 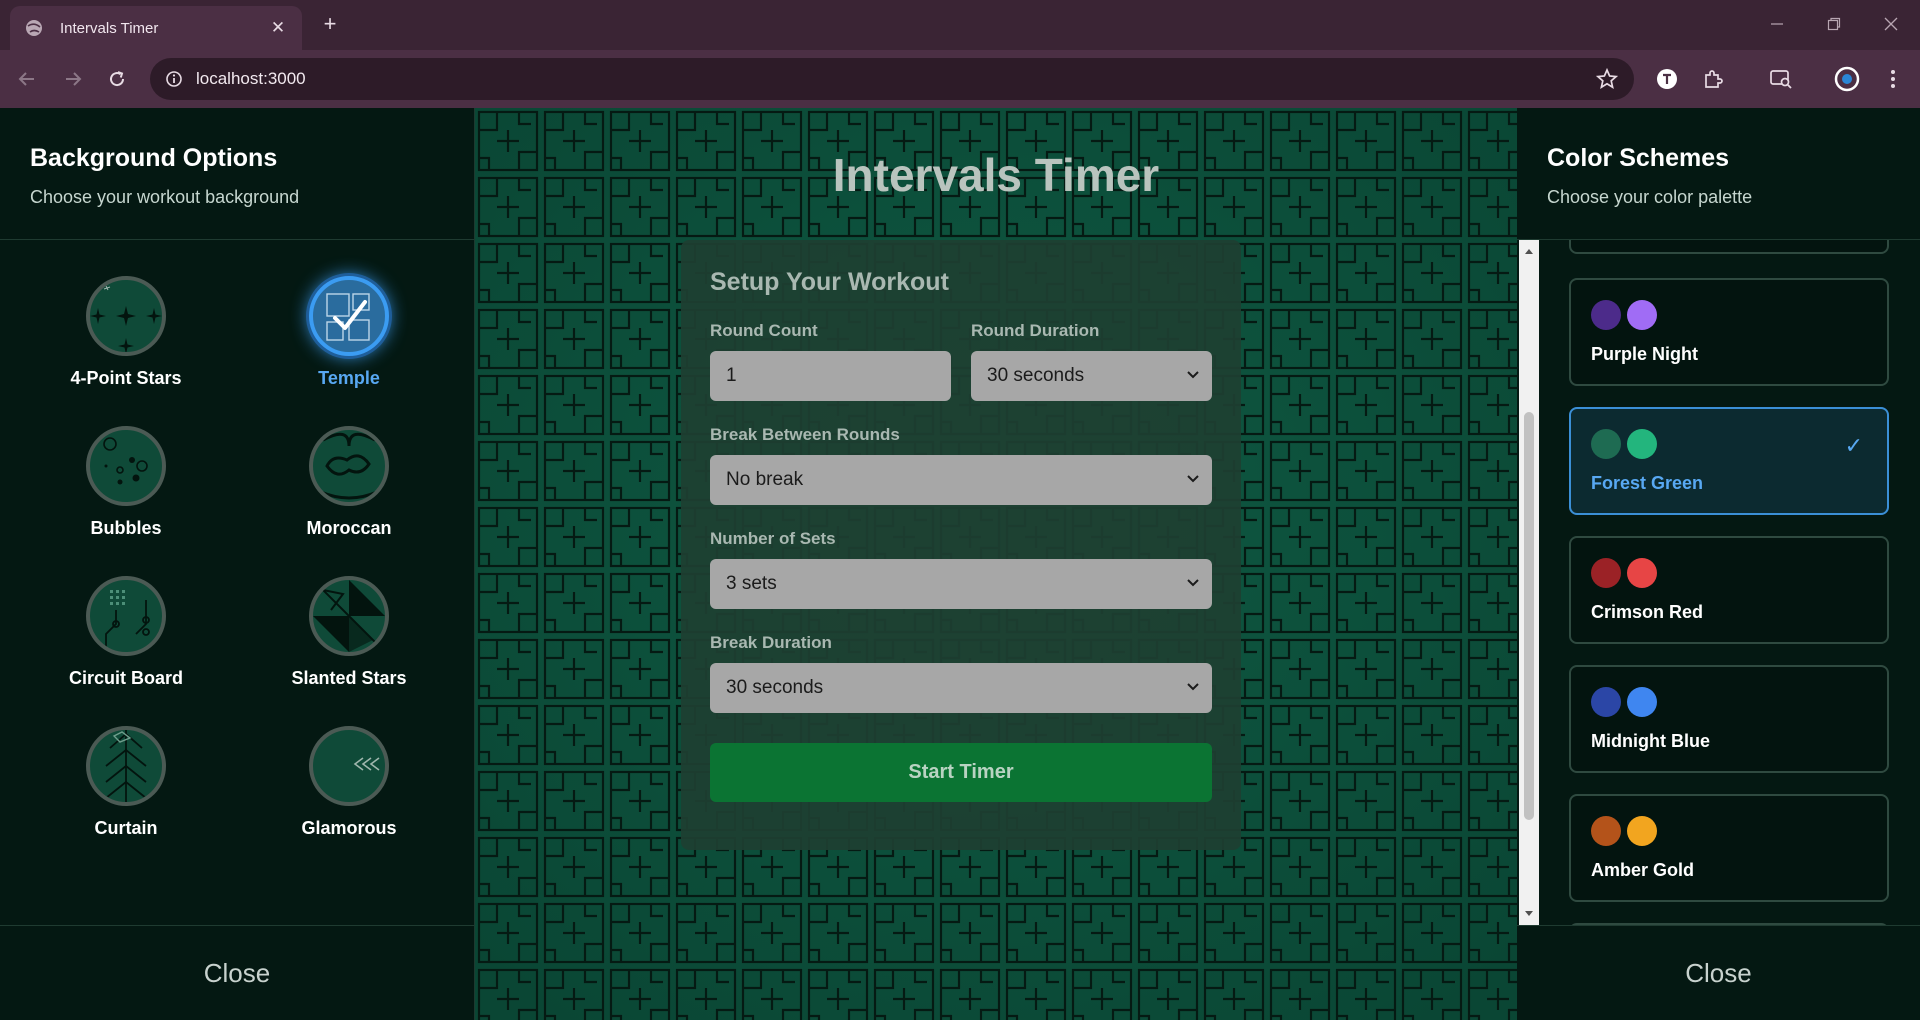 What do you see at coordinates (73, 79) in the screenshot?
I see `forward-arrow-icon` at bounding box center [73, 79].